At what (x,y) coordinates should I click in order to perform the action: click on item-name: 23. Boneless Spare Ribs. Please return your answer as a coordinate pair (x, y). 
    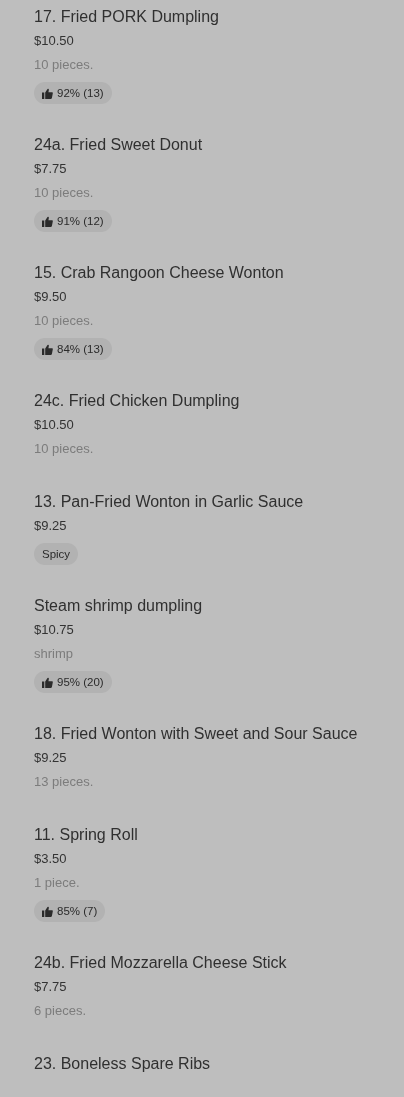
    Looking at the image, I should click on (122, 1064).